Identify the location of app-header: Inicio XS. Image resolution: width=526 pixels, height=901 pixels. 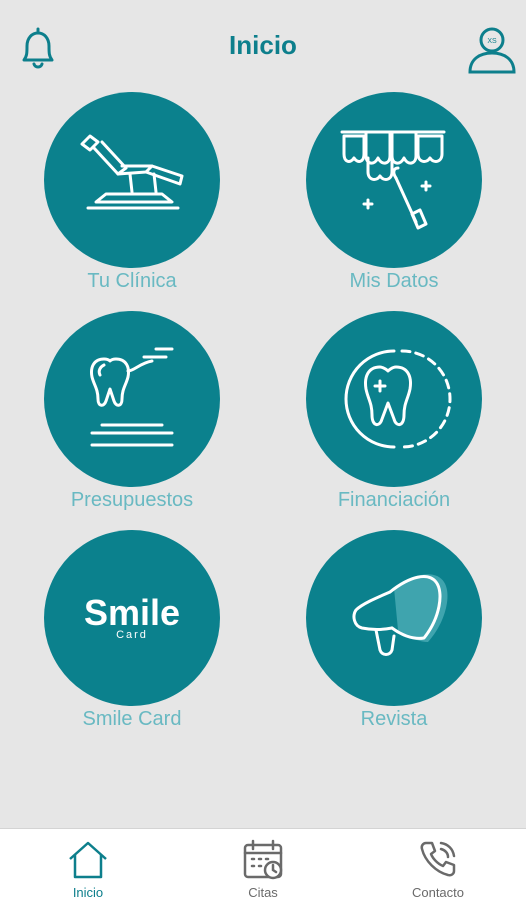
(263, 47).